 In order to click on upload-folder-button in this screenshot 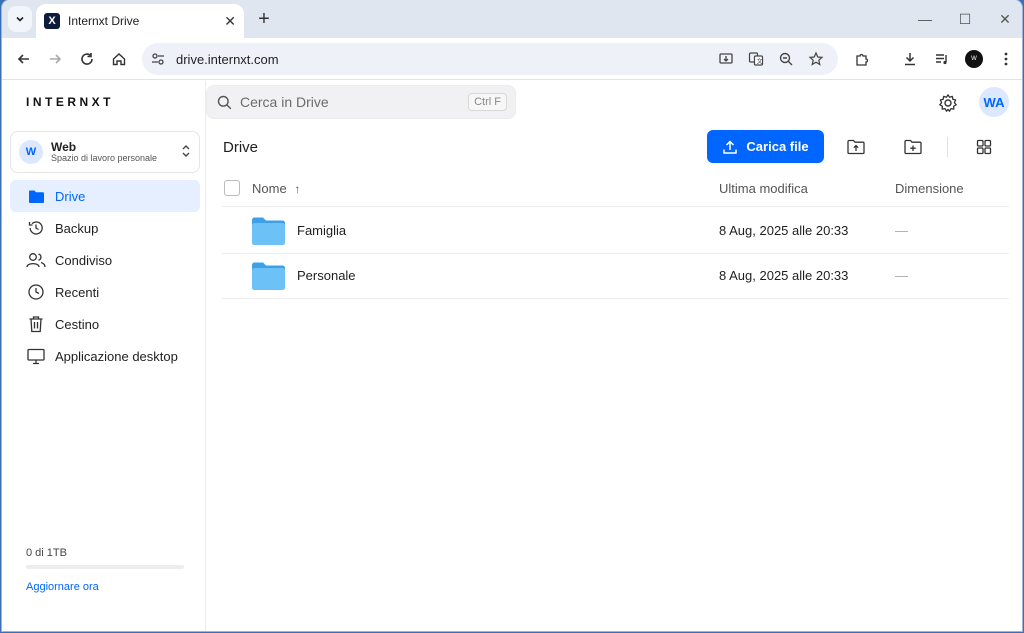, I will do `click(856, 147)`.